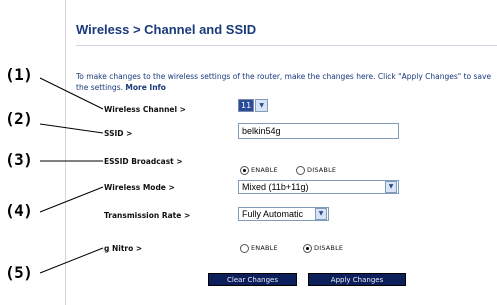 The image size is (497, 305). Describe the element at coordinates (145, 109) in the screenshot. I see `wireless-channel-label: Wireless Channel >` at that location.